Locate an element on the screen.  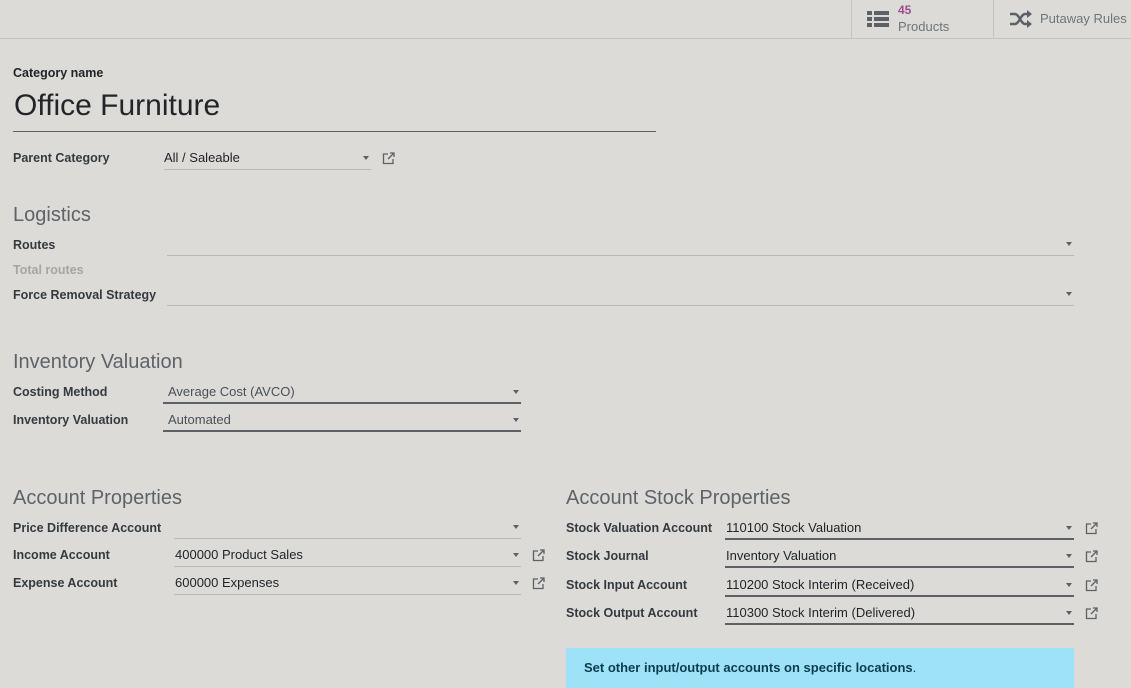
routes-field is located at coordinates (620, 244).